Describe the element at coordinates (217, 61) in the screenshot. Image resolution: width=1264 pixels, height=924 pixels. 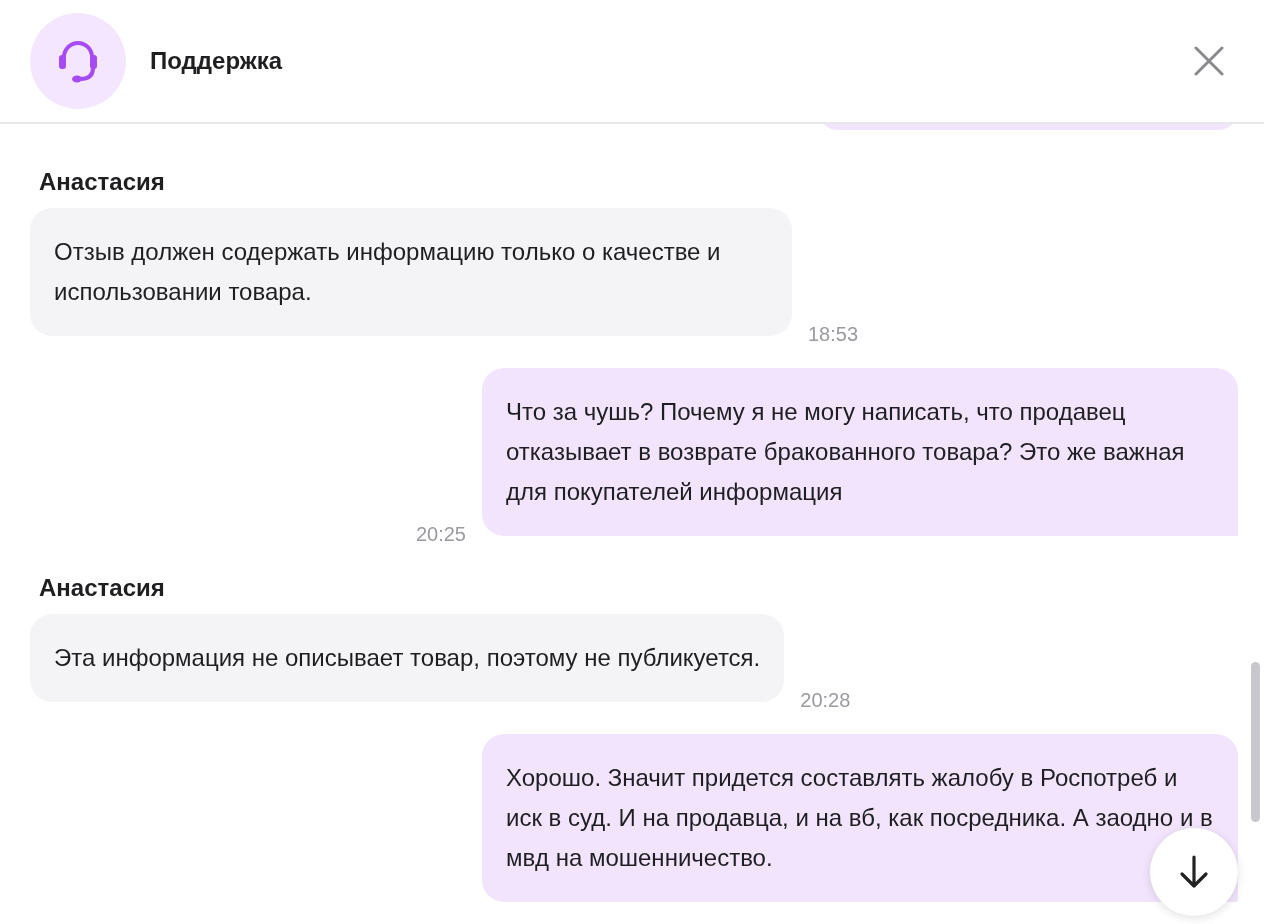
I see `chat-title: Поддержка` at that location.